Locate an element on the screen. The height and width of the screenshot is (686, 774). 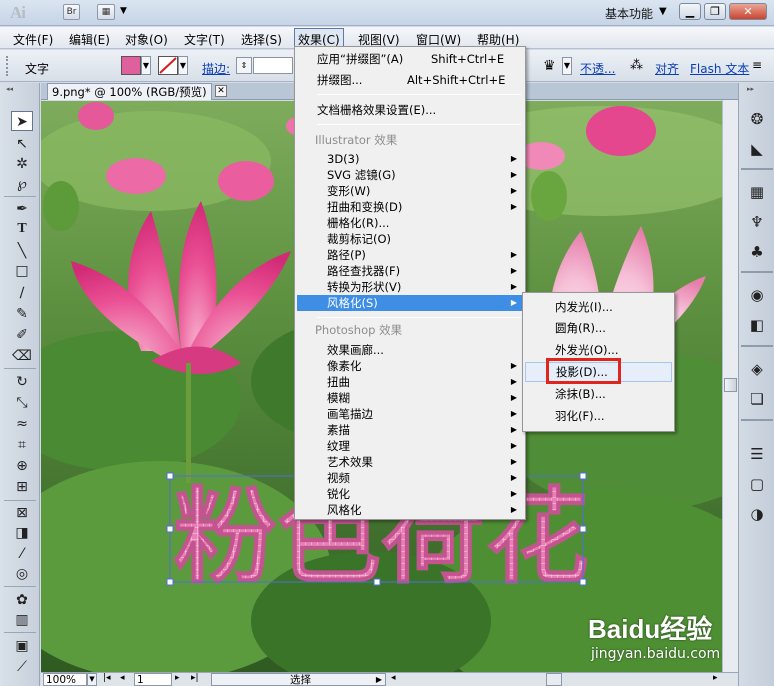
paintbrush-tool-icon: ∕ is located at coordinates (22, 293).